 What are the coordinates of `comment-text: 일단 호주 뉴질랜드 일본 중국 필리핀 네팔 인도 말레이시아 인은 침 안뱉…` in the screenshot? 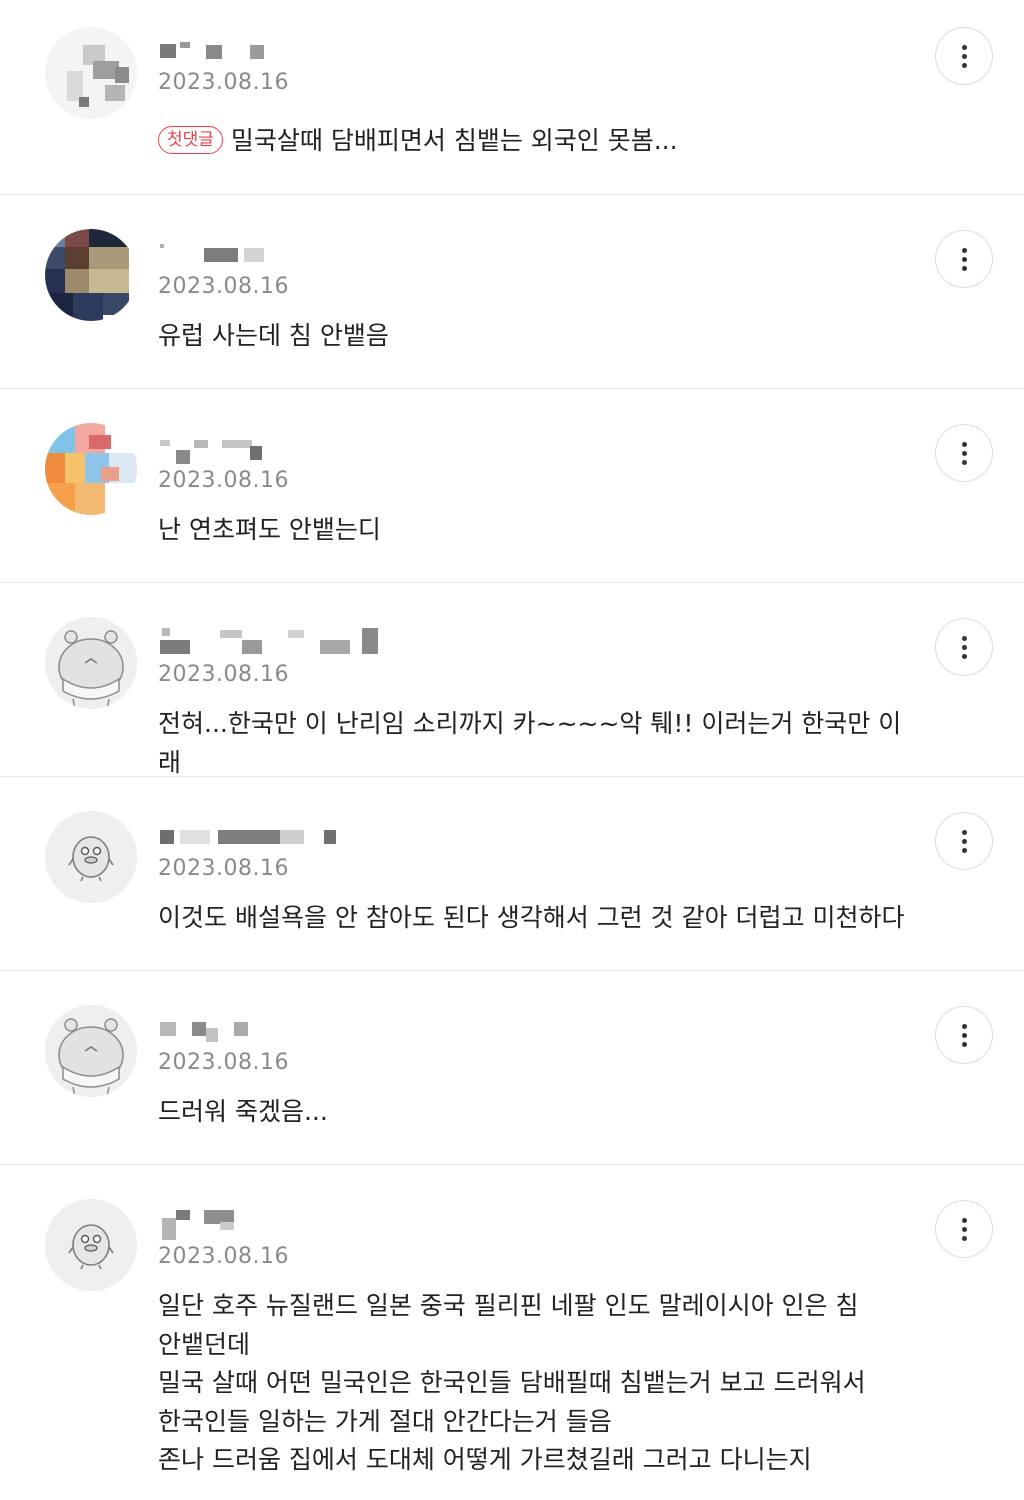 It's located at (512, 1382).